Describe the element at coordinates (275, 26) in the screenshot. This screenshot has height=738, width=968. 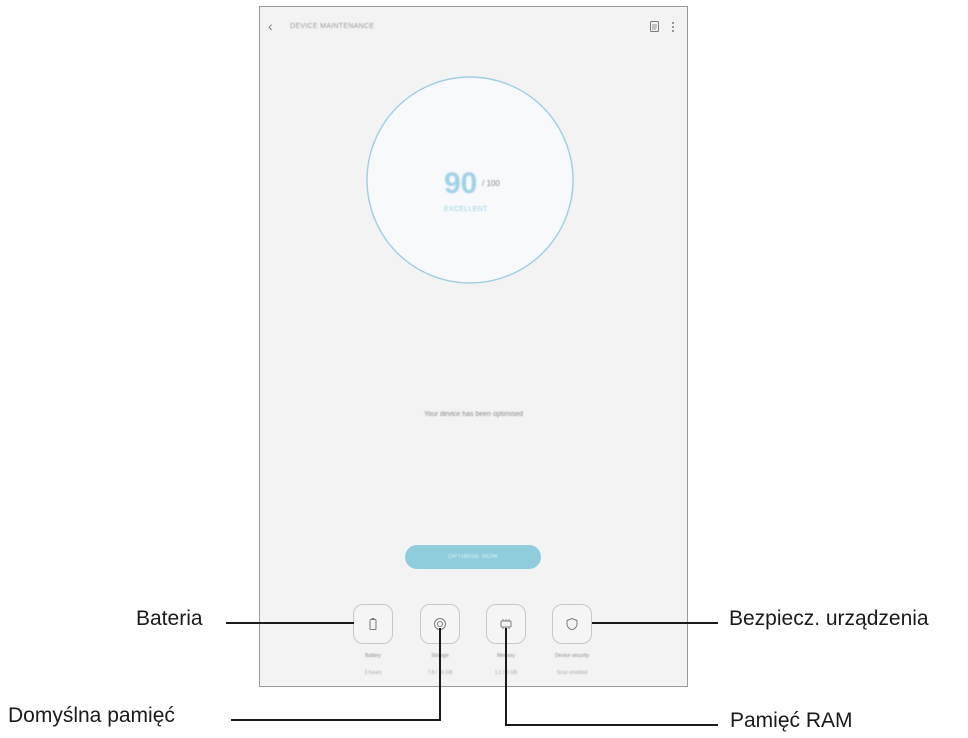
I see `back-chevron-icon: ‹` at that location.